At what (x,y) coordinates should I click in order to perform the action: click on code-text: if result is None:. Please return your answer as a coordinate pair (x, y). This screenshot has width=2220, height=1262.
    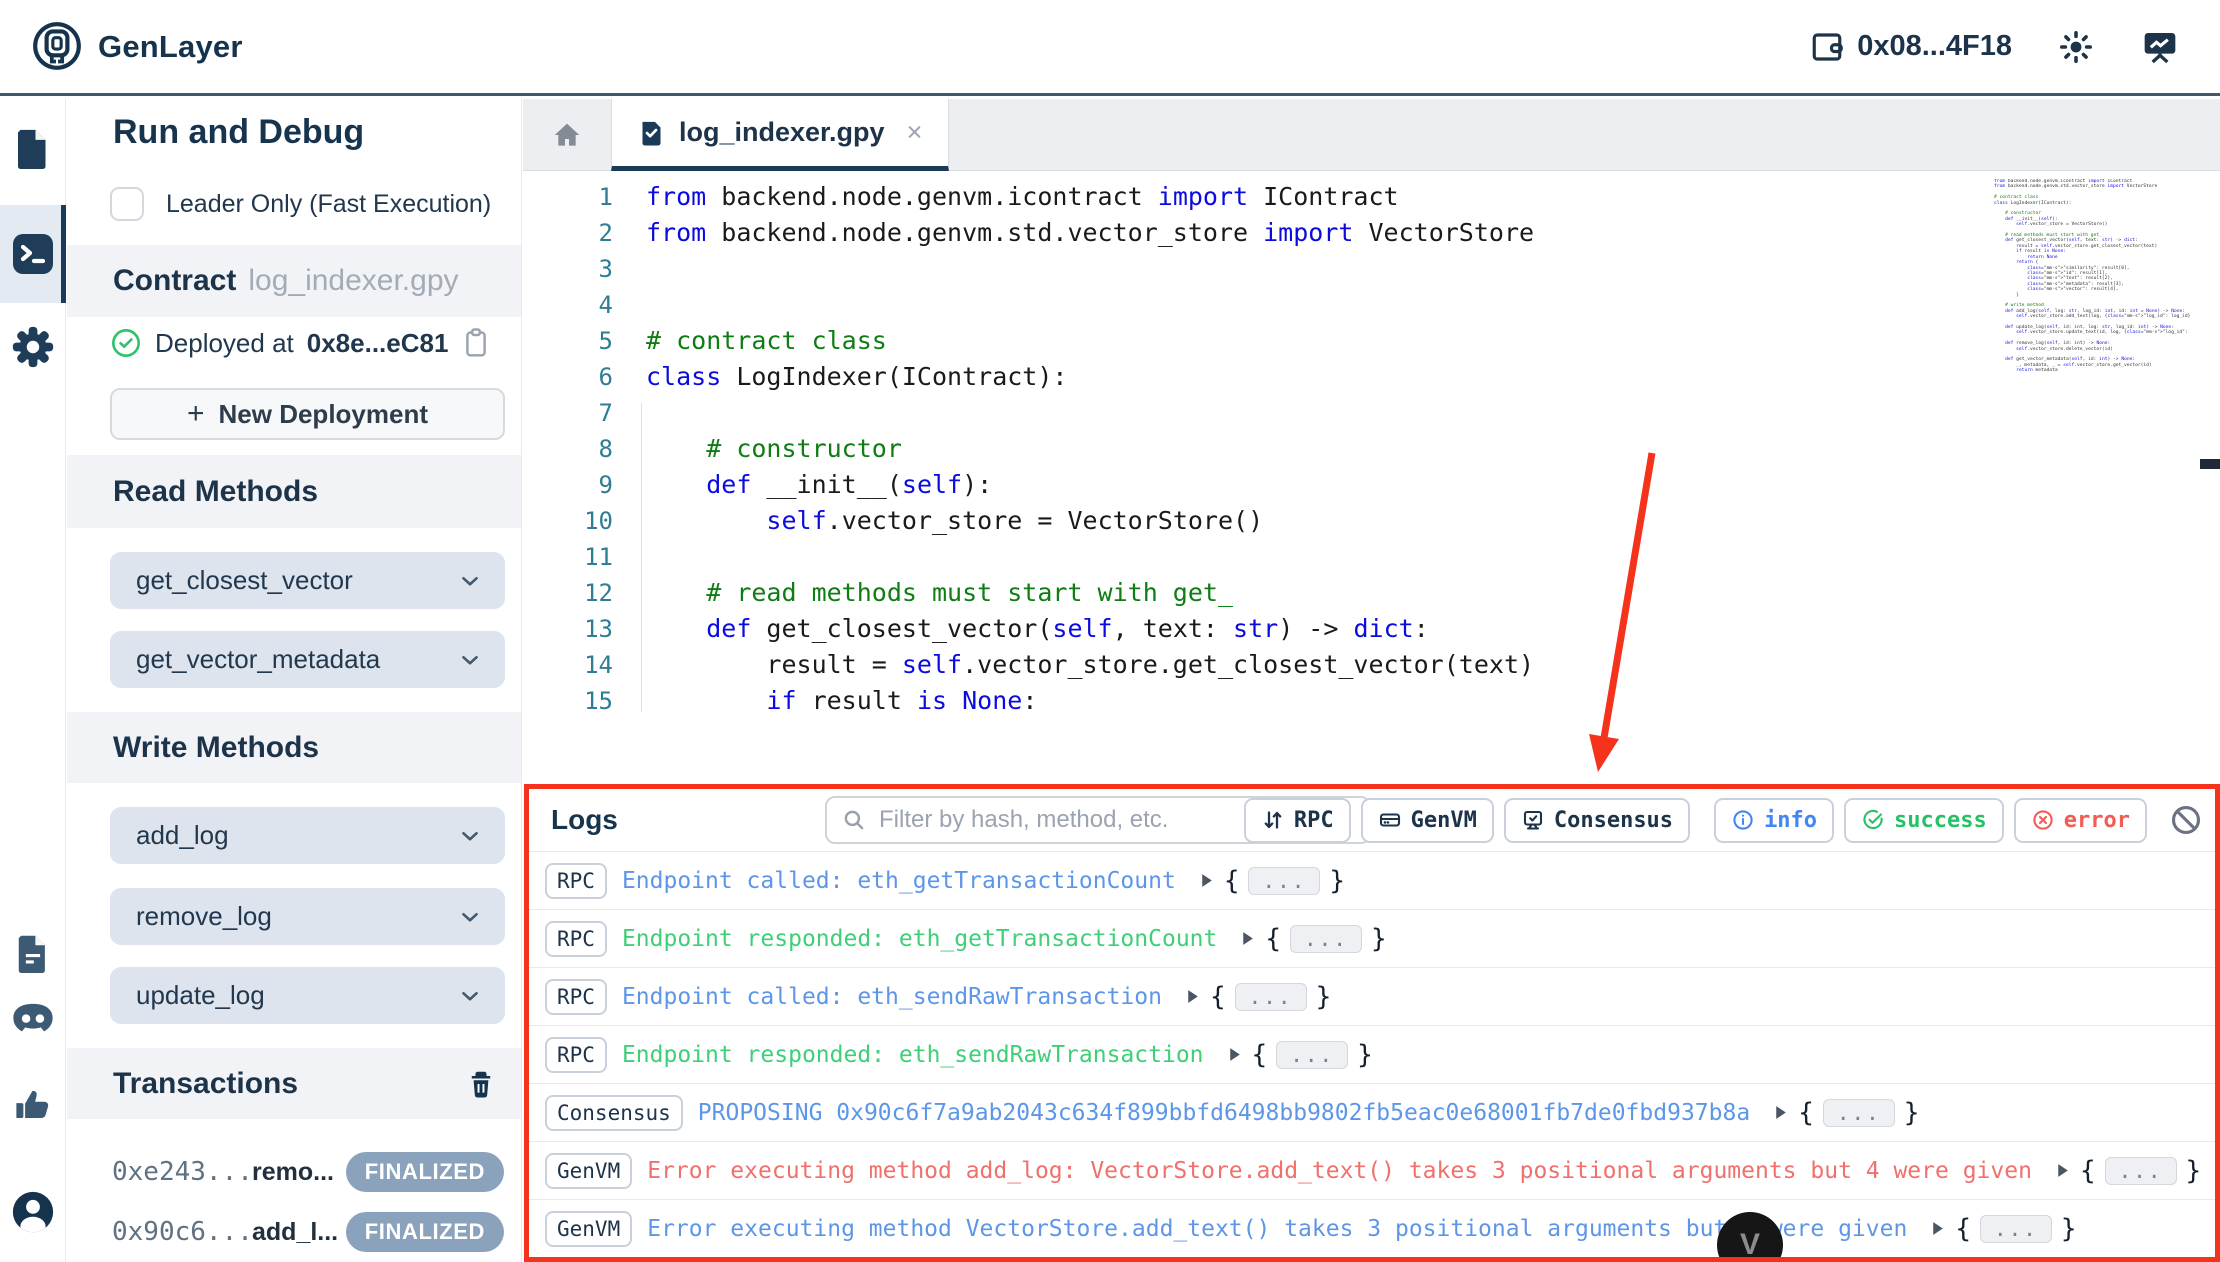
    Looking at the image, I should click on (902, 699).